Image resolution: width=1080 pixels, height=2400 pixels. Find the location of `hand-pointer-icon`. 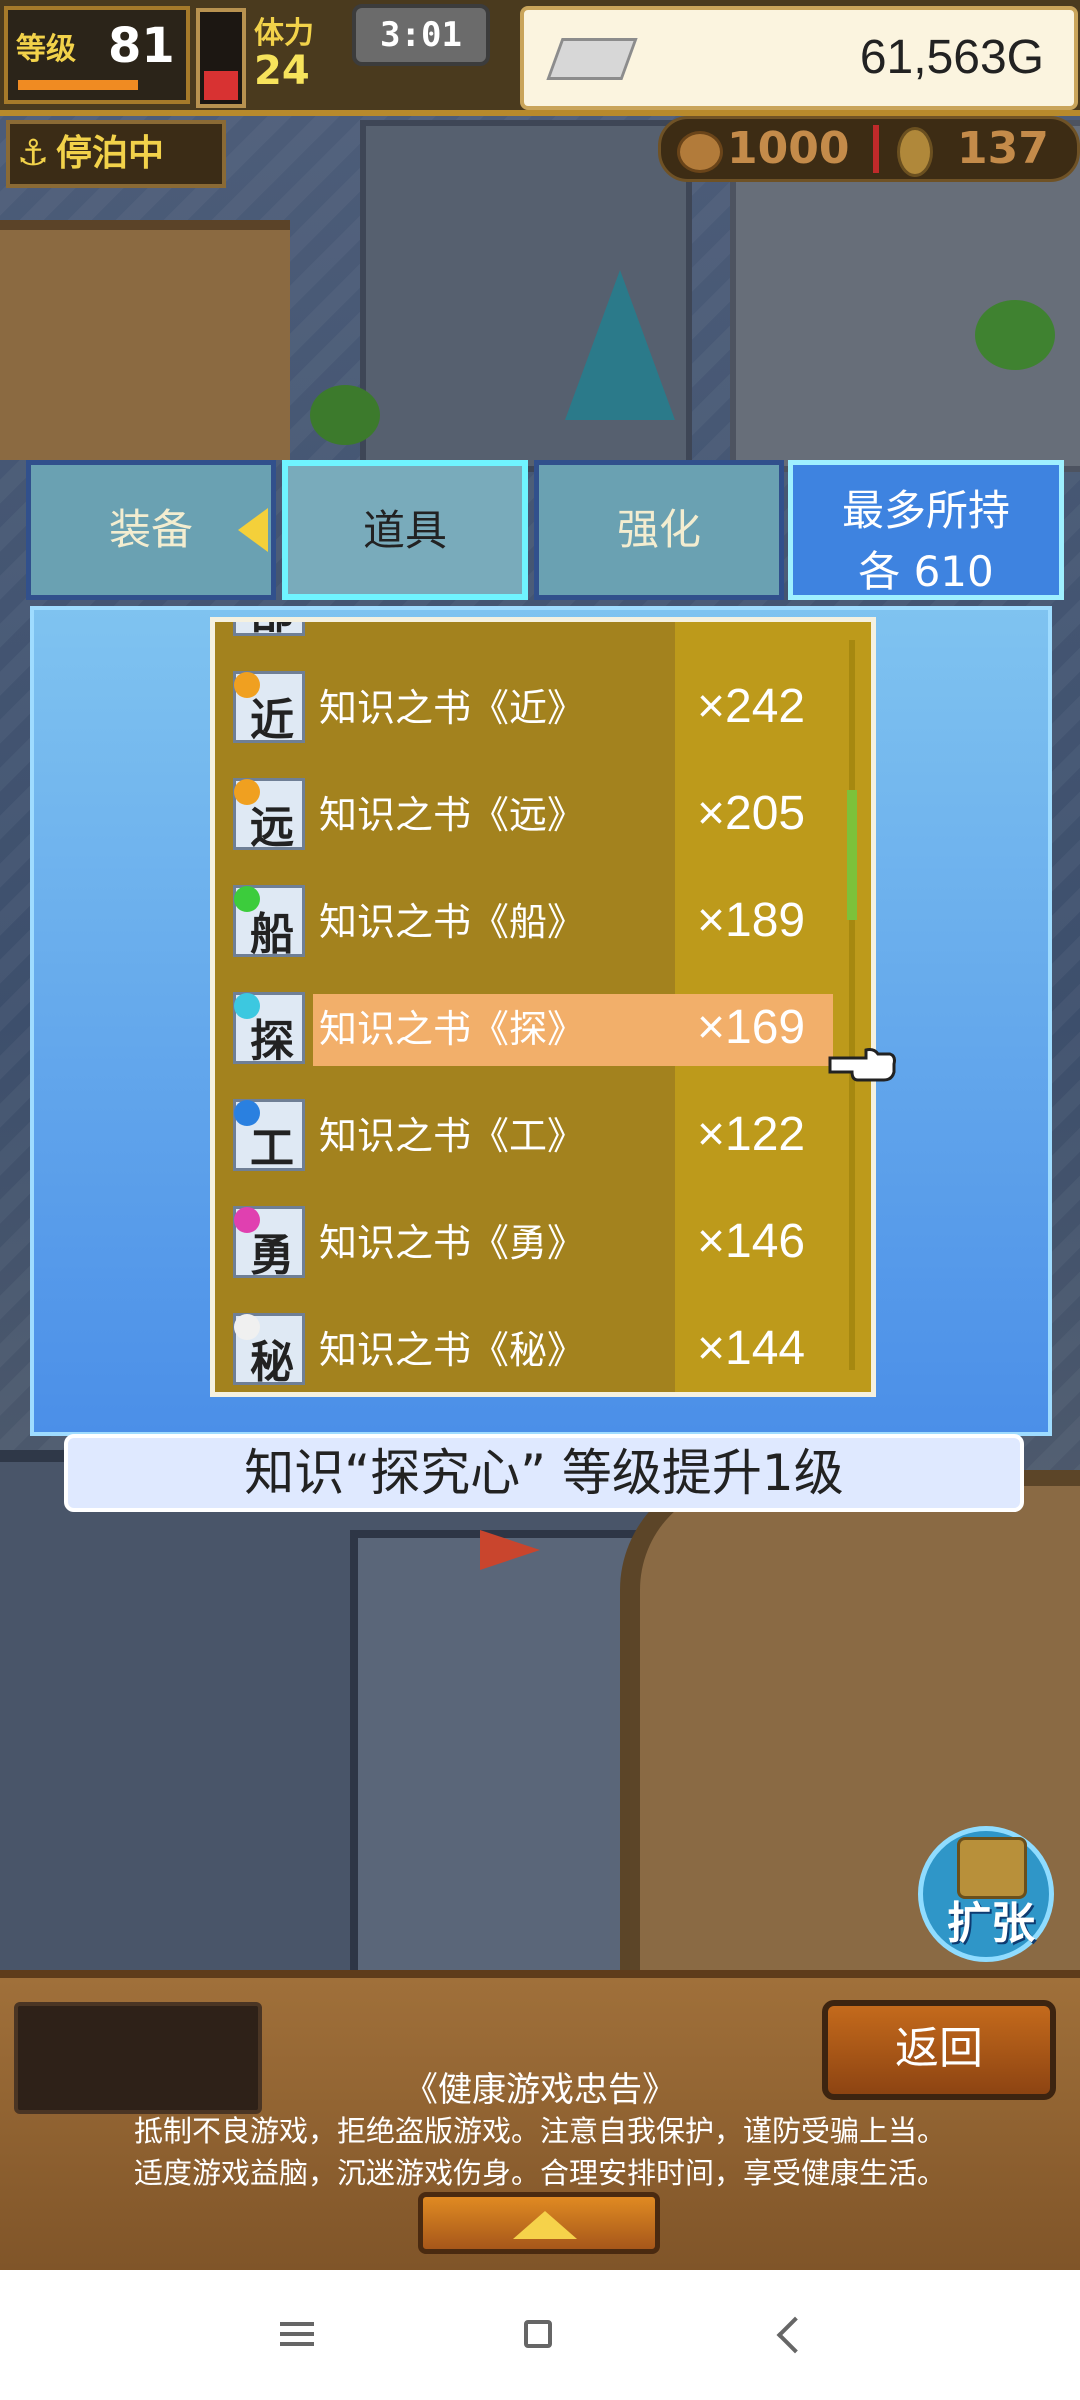

hand-pointer-icon is located at coordinates (862, 1065).